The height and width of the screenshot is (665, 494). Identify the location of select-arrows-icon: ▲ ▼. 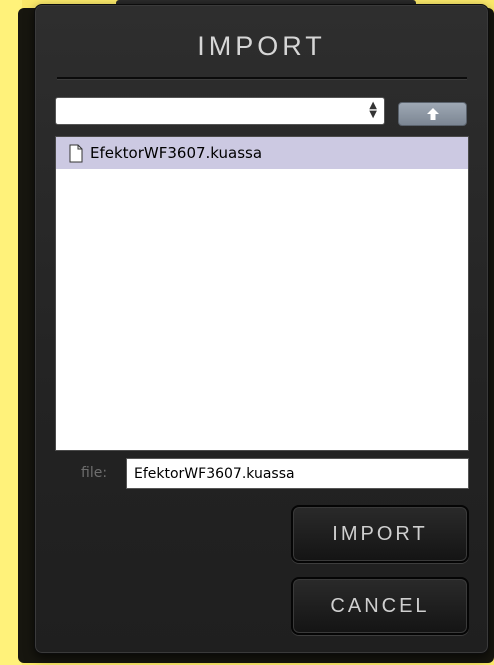
(373, 110).